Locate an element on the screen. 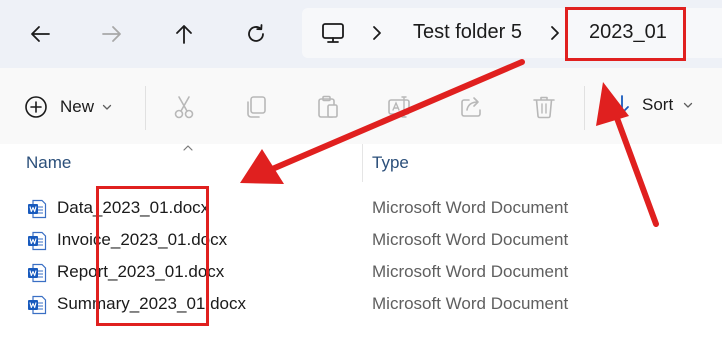 The height and width of the screenshot is (346, 722). plus-circle-icon is located at coordinates (36, 107).